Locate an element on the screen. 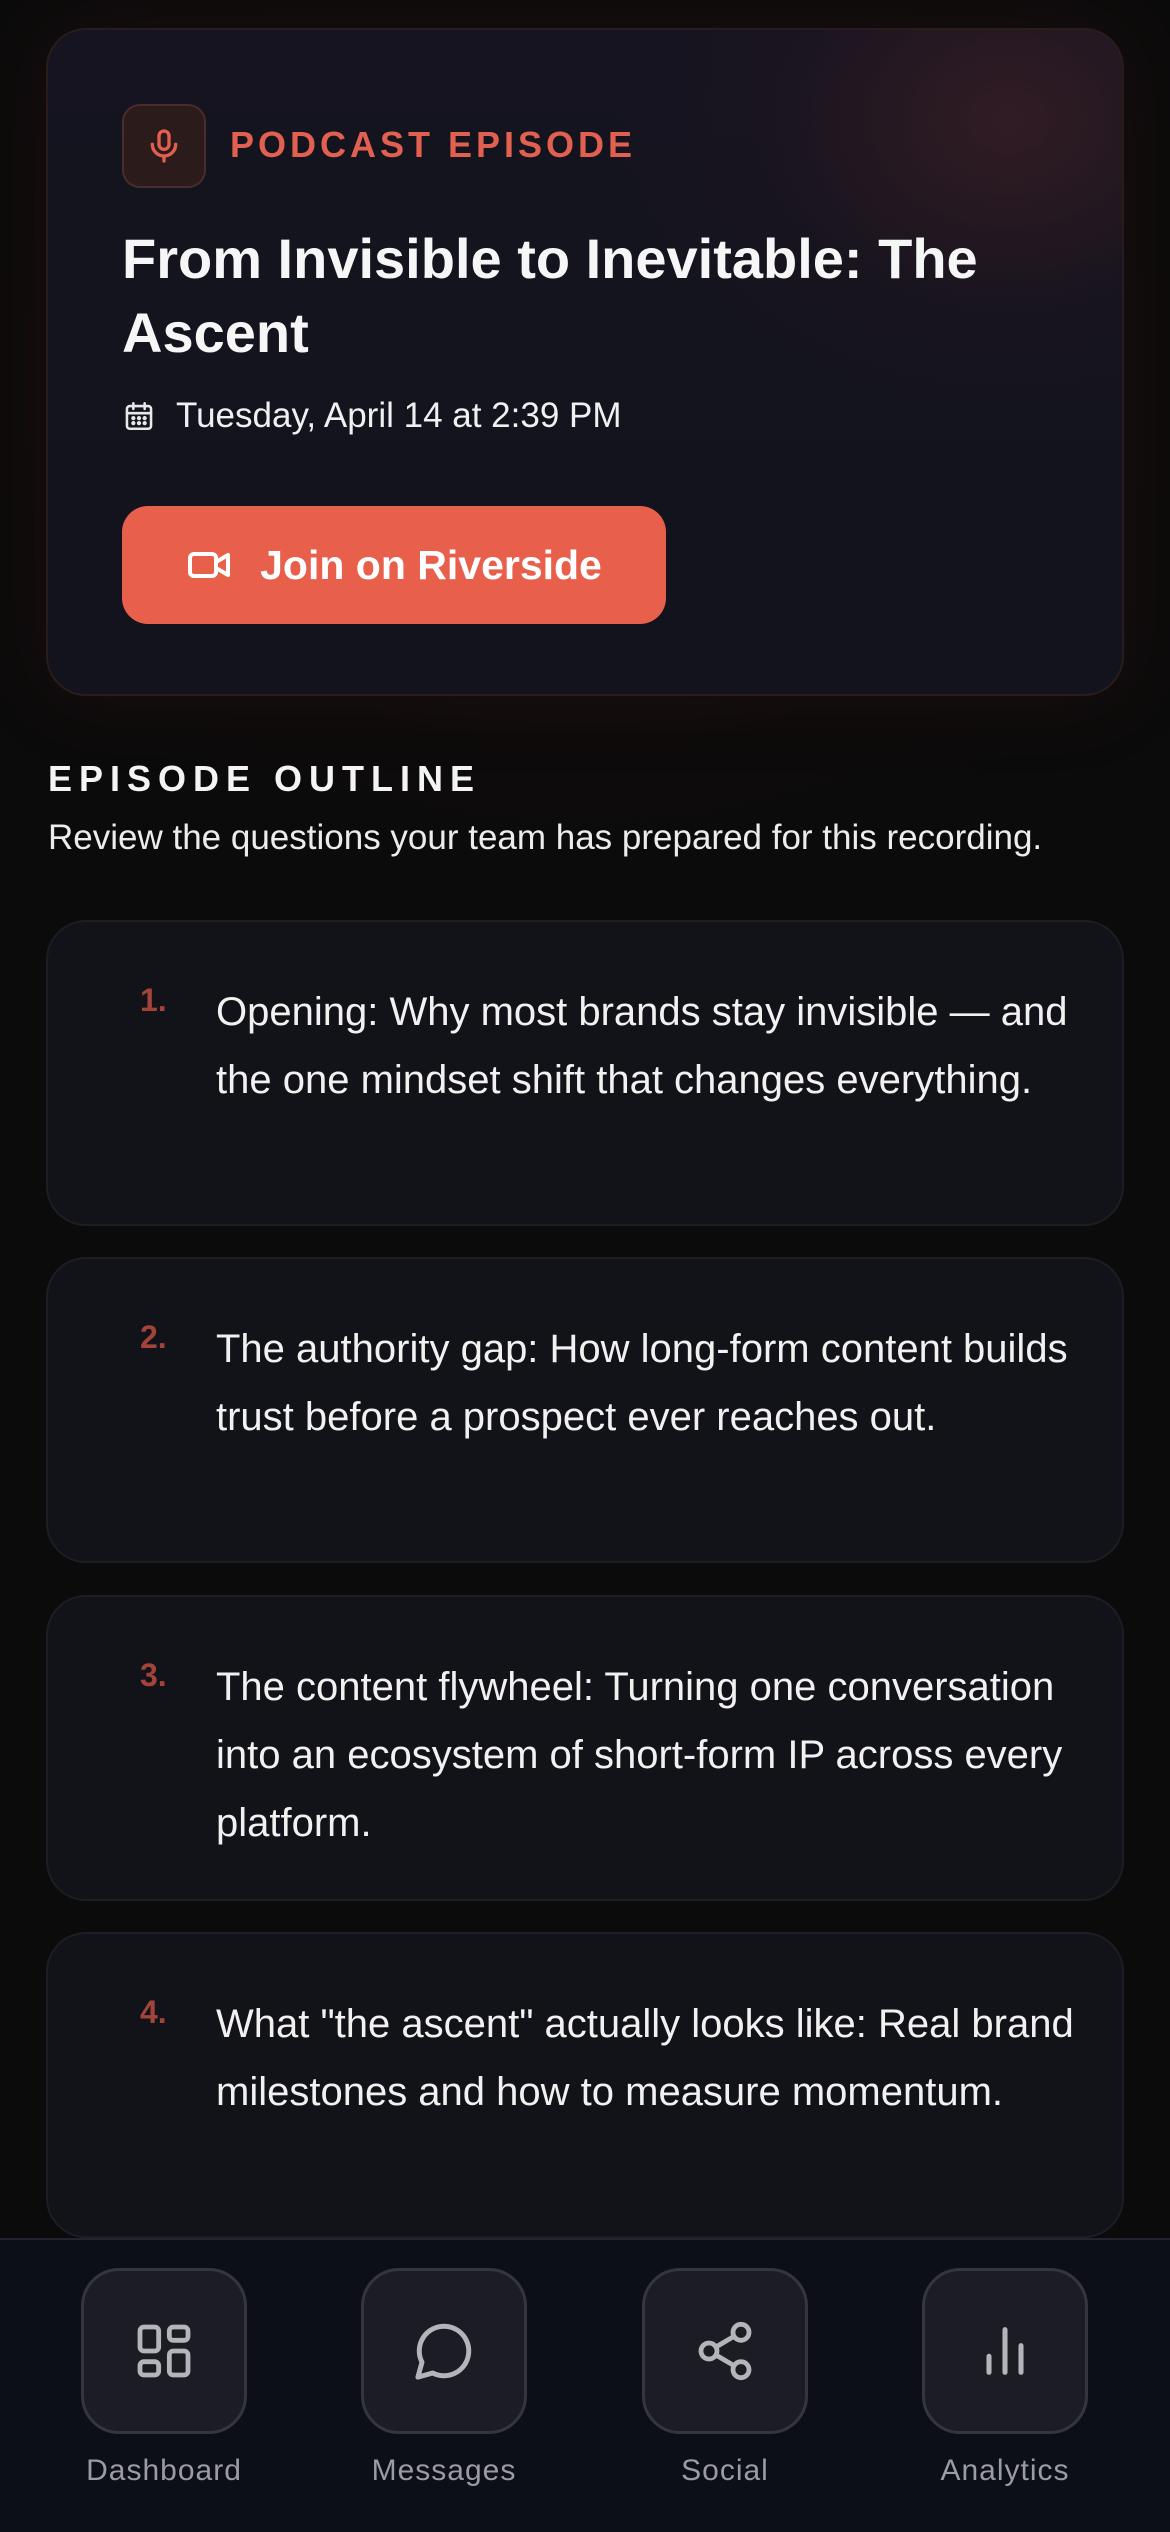 This screenshot has width=1170, height=2532. nav-dashboard-button is located at coordinates (164, 2351).